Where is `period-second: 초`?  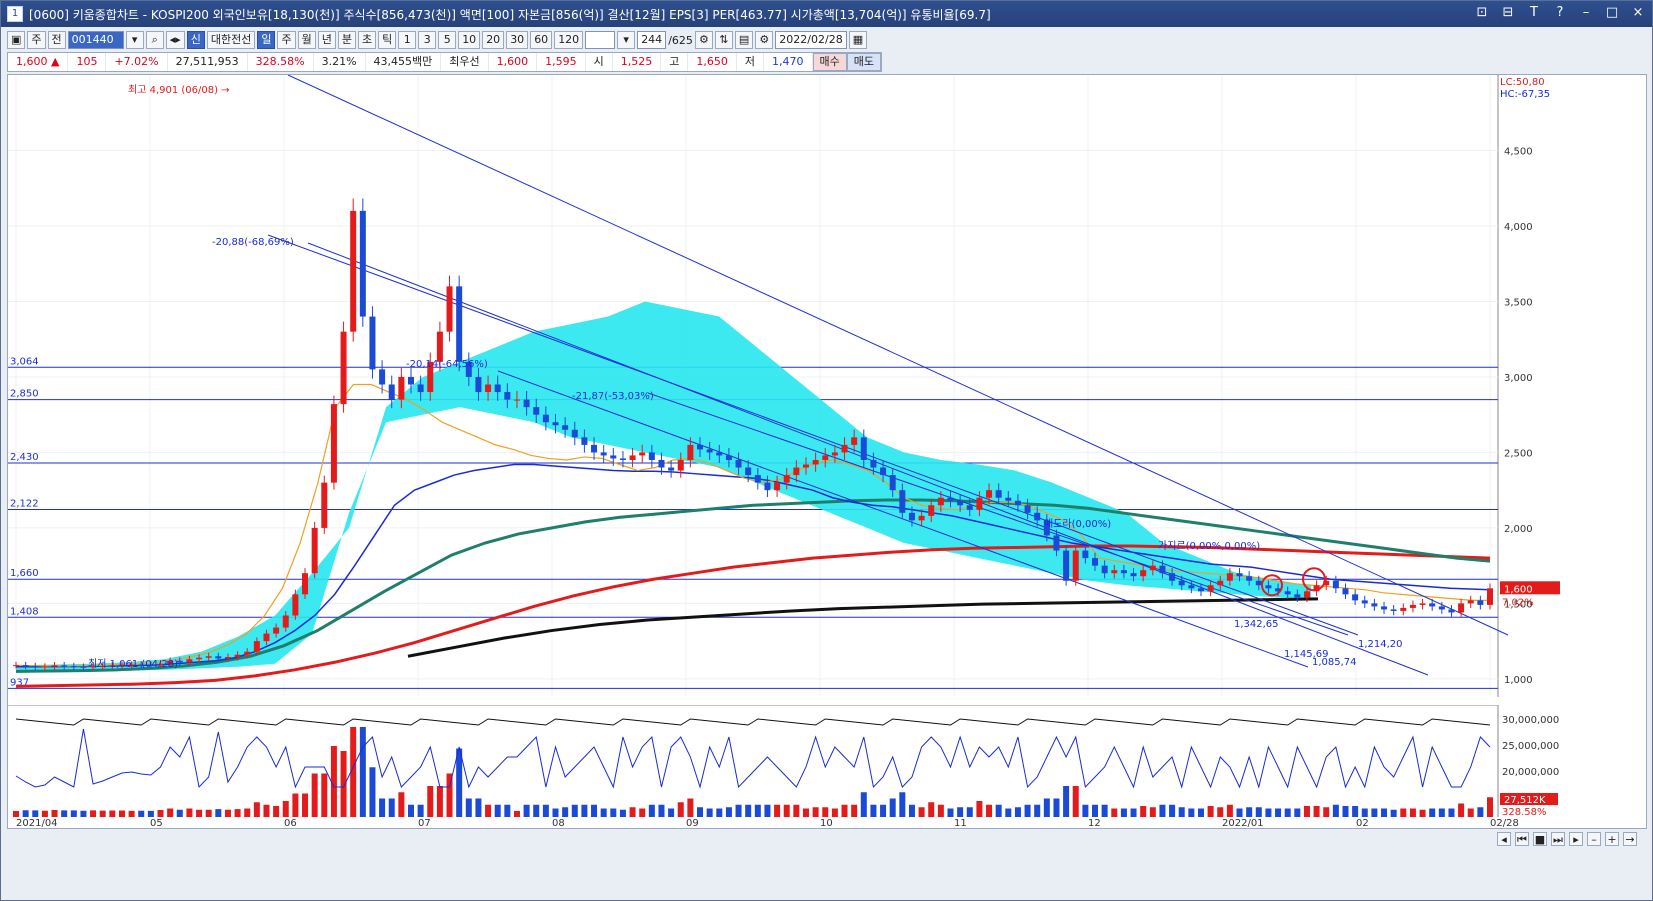 period-second: 초 is located at coordinates (367, 40).